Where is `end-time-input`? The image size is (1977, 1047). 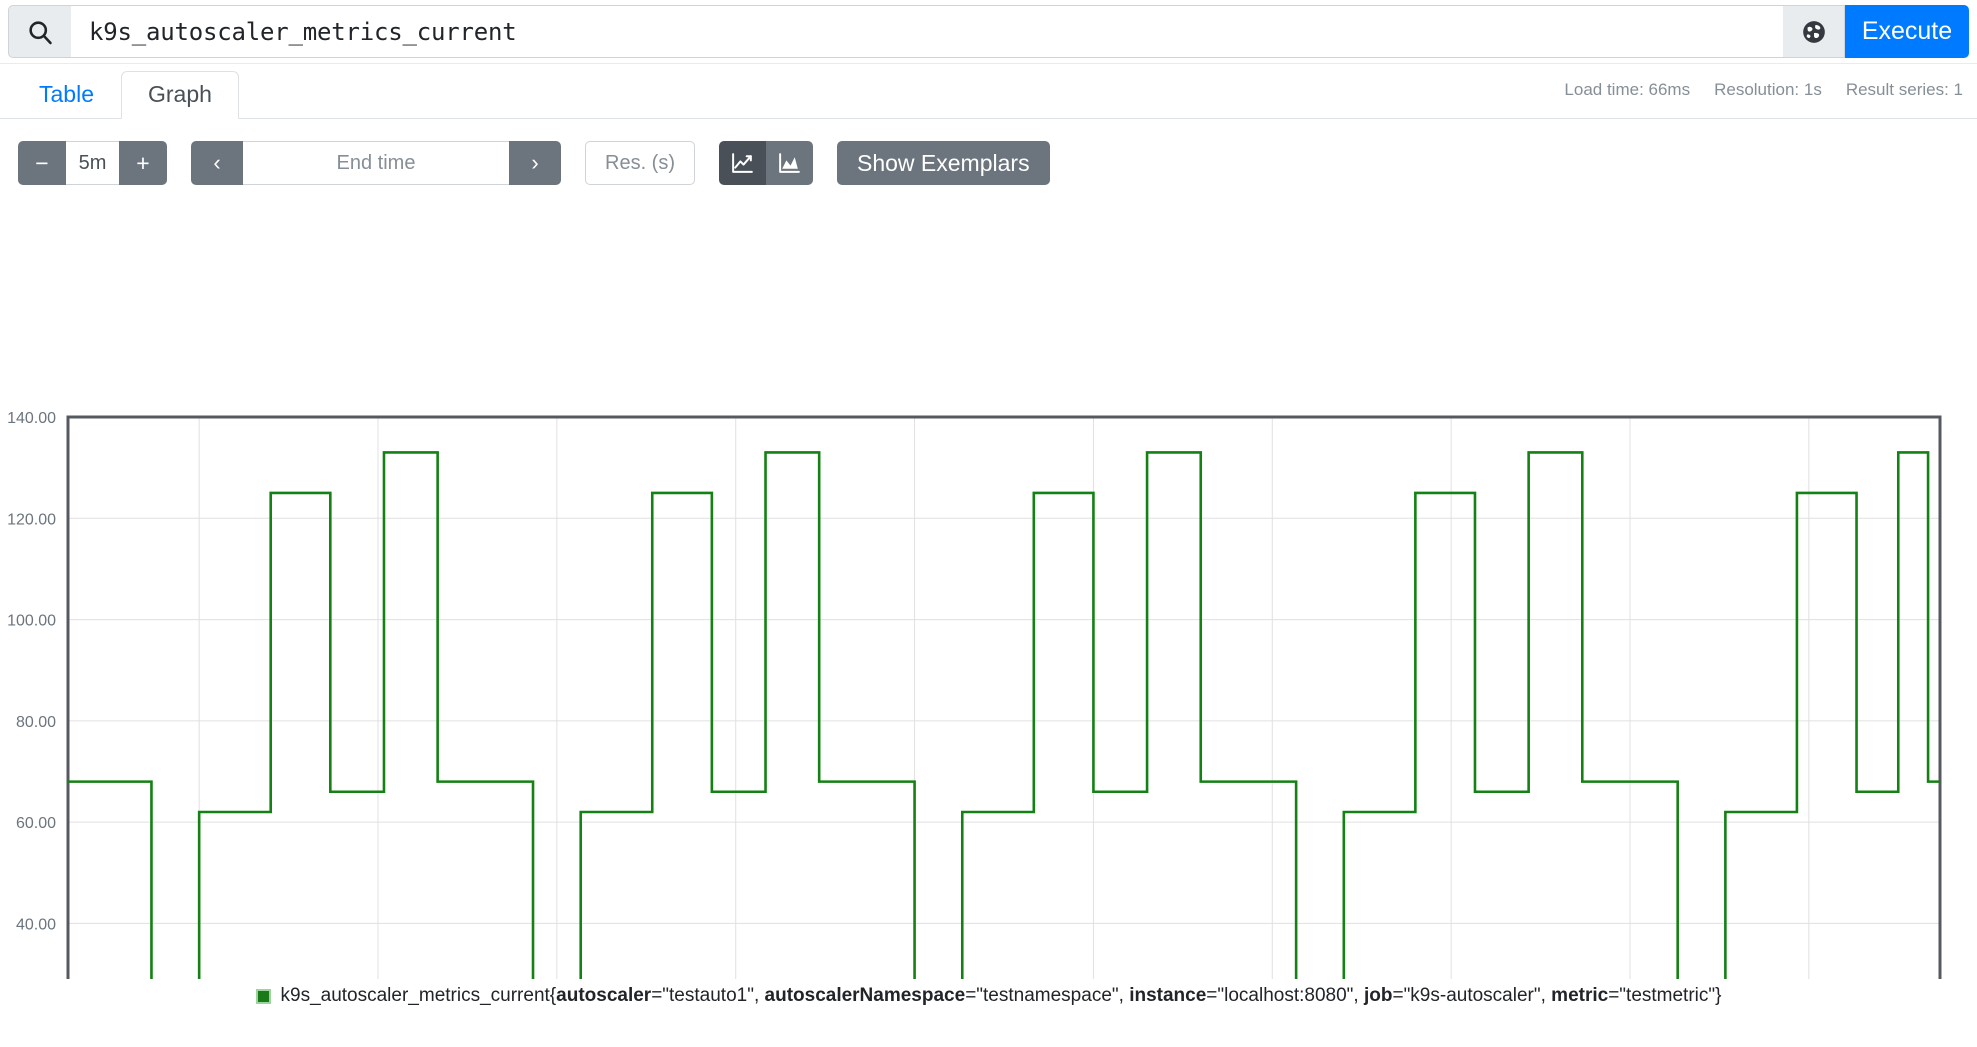 end-time-input is located at coordinates (376, 163).